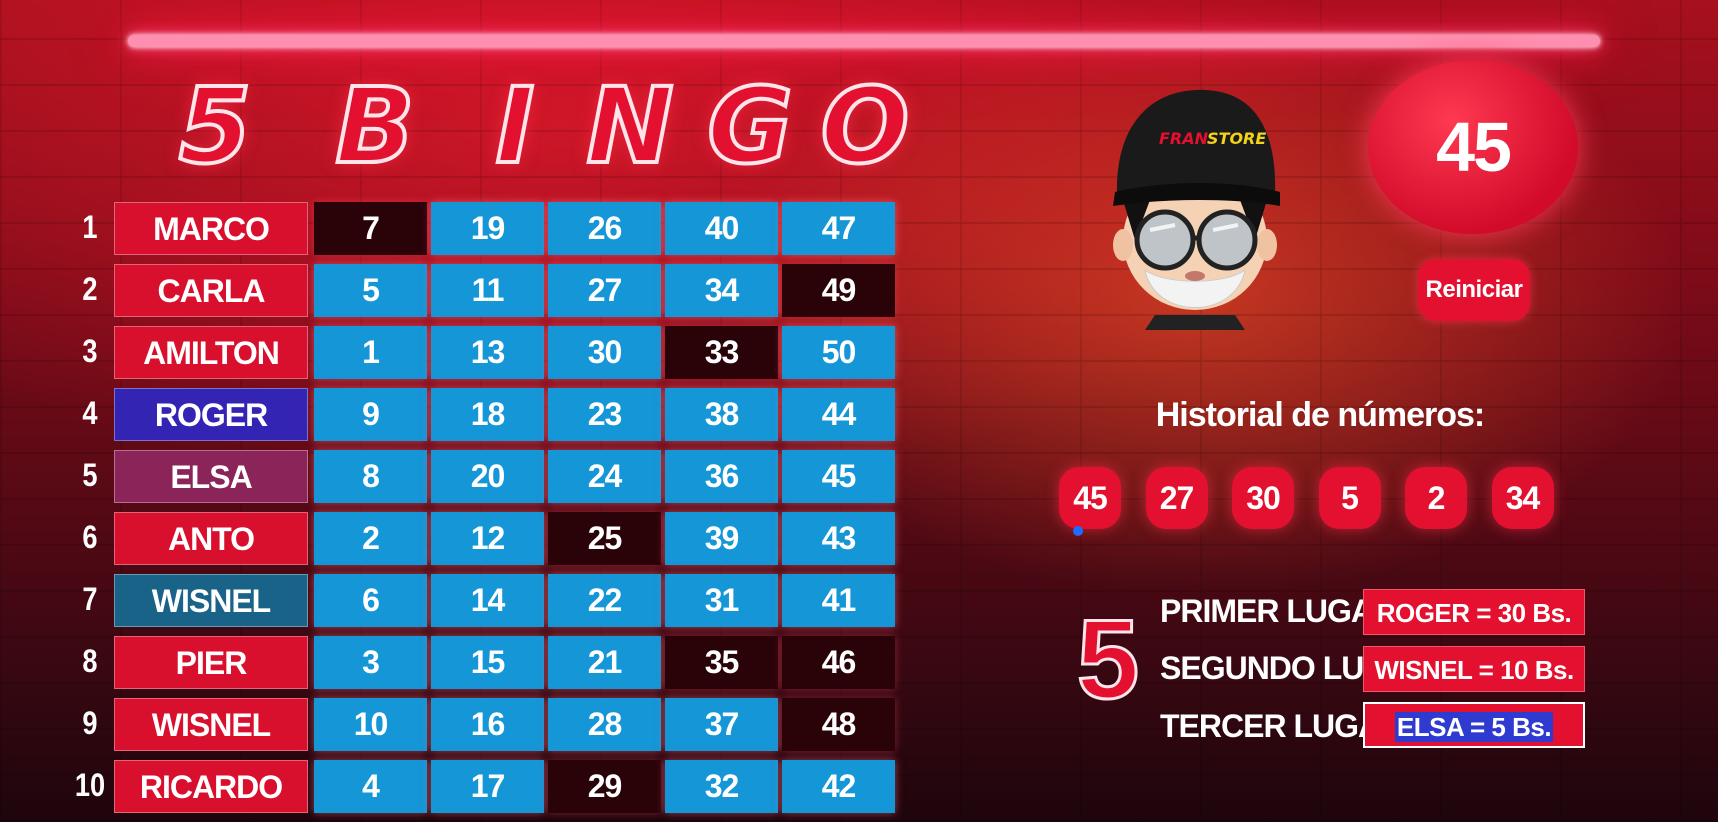 The image size is (1718, 822). What do you see at coordinates (721, 724) in the screenshot?
I see `bingo-cell: 37` at bounding box center [721, 724].